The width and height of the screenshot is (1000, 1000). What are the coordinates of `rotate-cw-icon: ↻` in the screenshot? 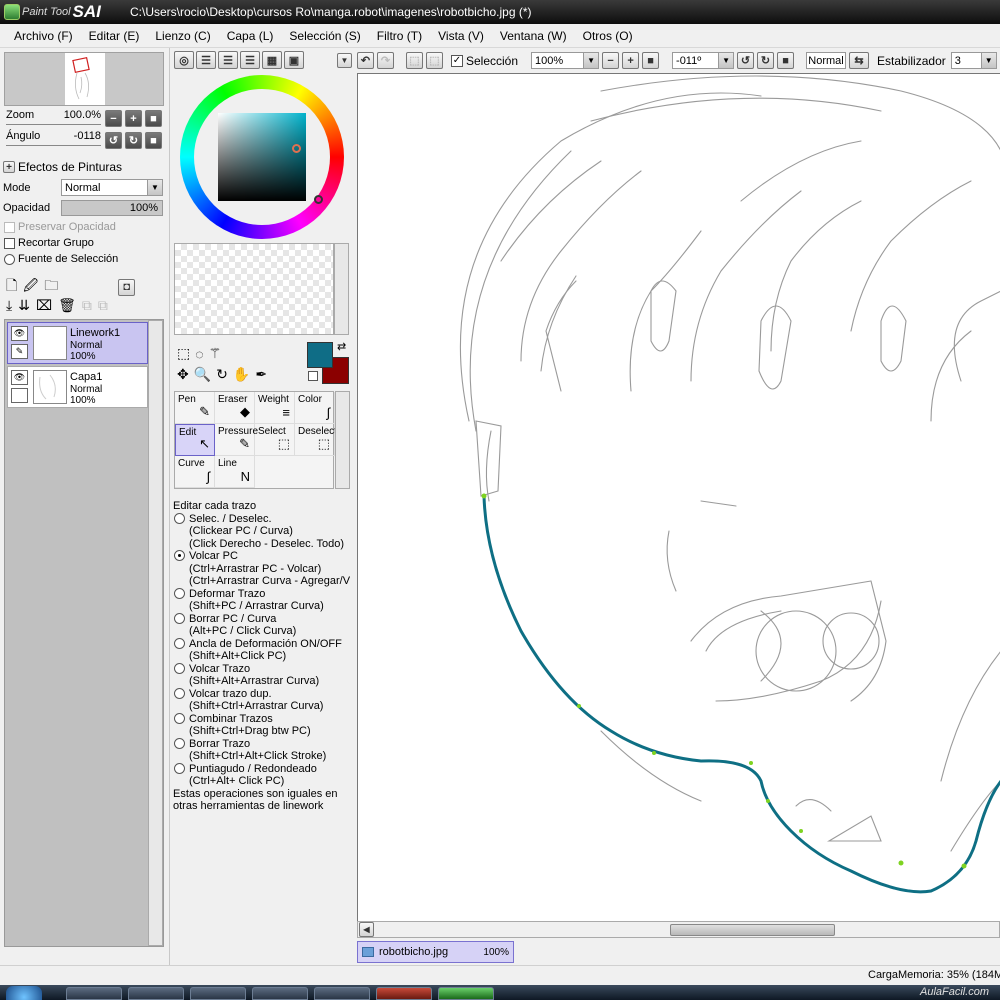 It's located at (766, 60).